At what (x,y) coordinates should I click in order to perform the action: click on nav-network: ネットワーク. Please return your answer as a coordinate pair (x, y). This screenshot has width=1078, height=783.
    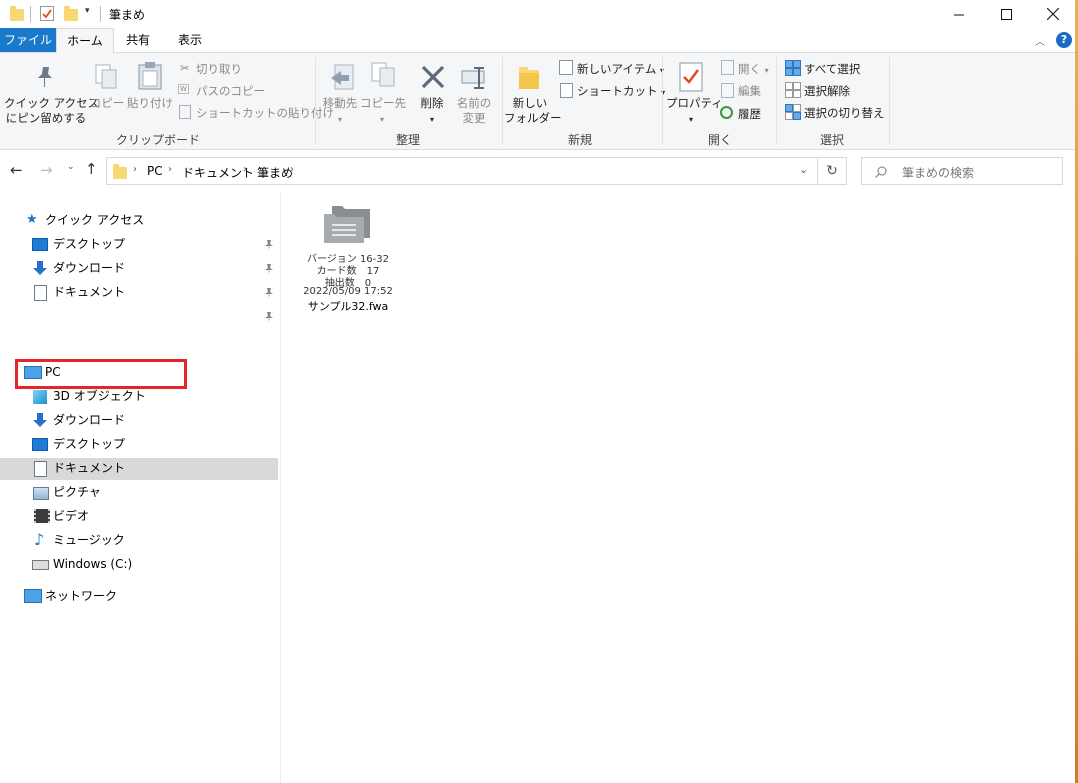
    Looking at the image, I should click on (81, 596).